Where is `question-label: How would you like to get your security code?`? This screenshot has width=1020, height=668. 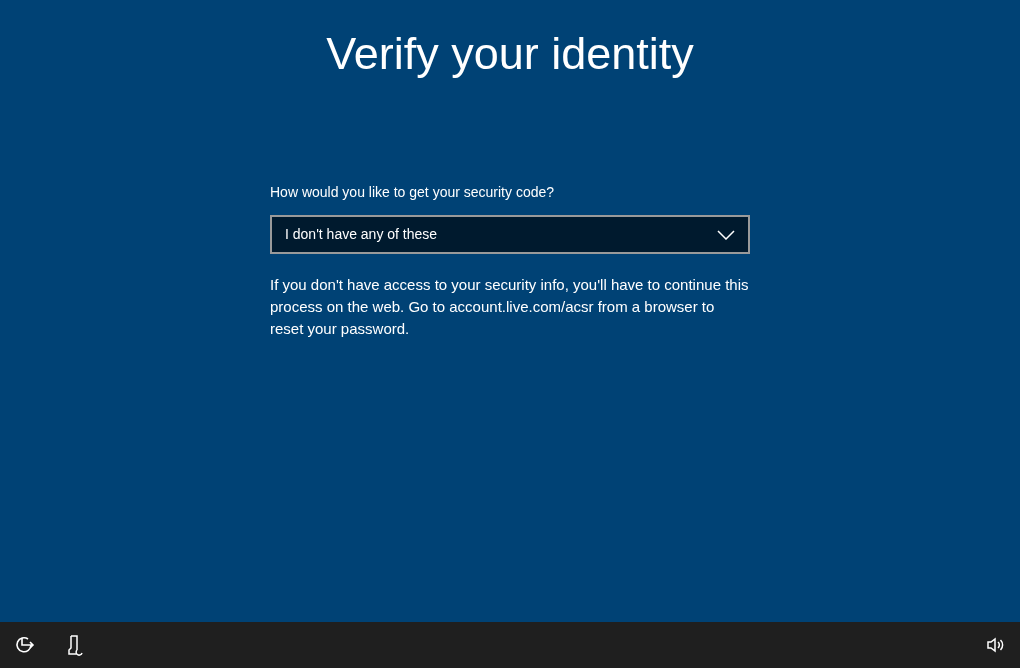 question-label: How would you like to get your security code? is located at coordinates (413, 193).